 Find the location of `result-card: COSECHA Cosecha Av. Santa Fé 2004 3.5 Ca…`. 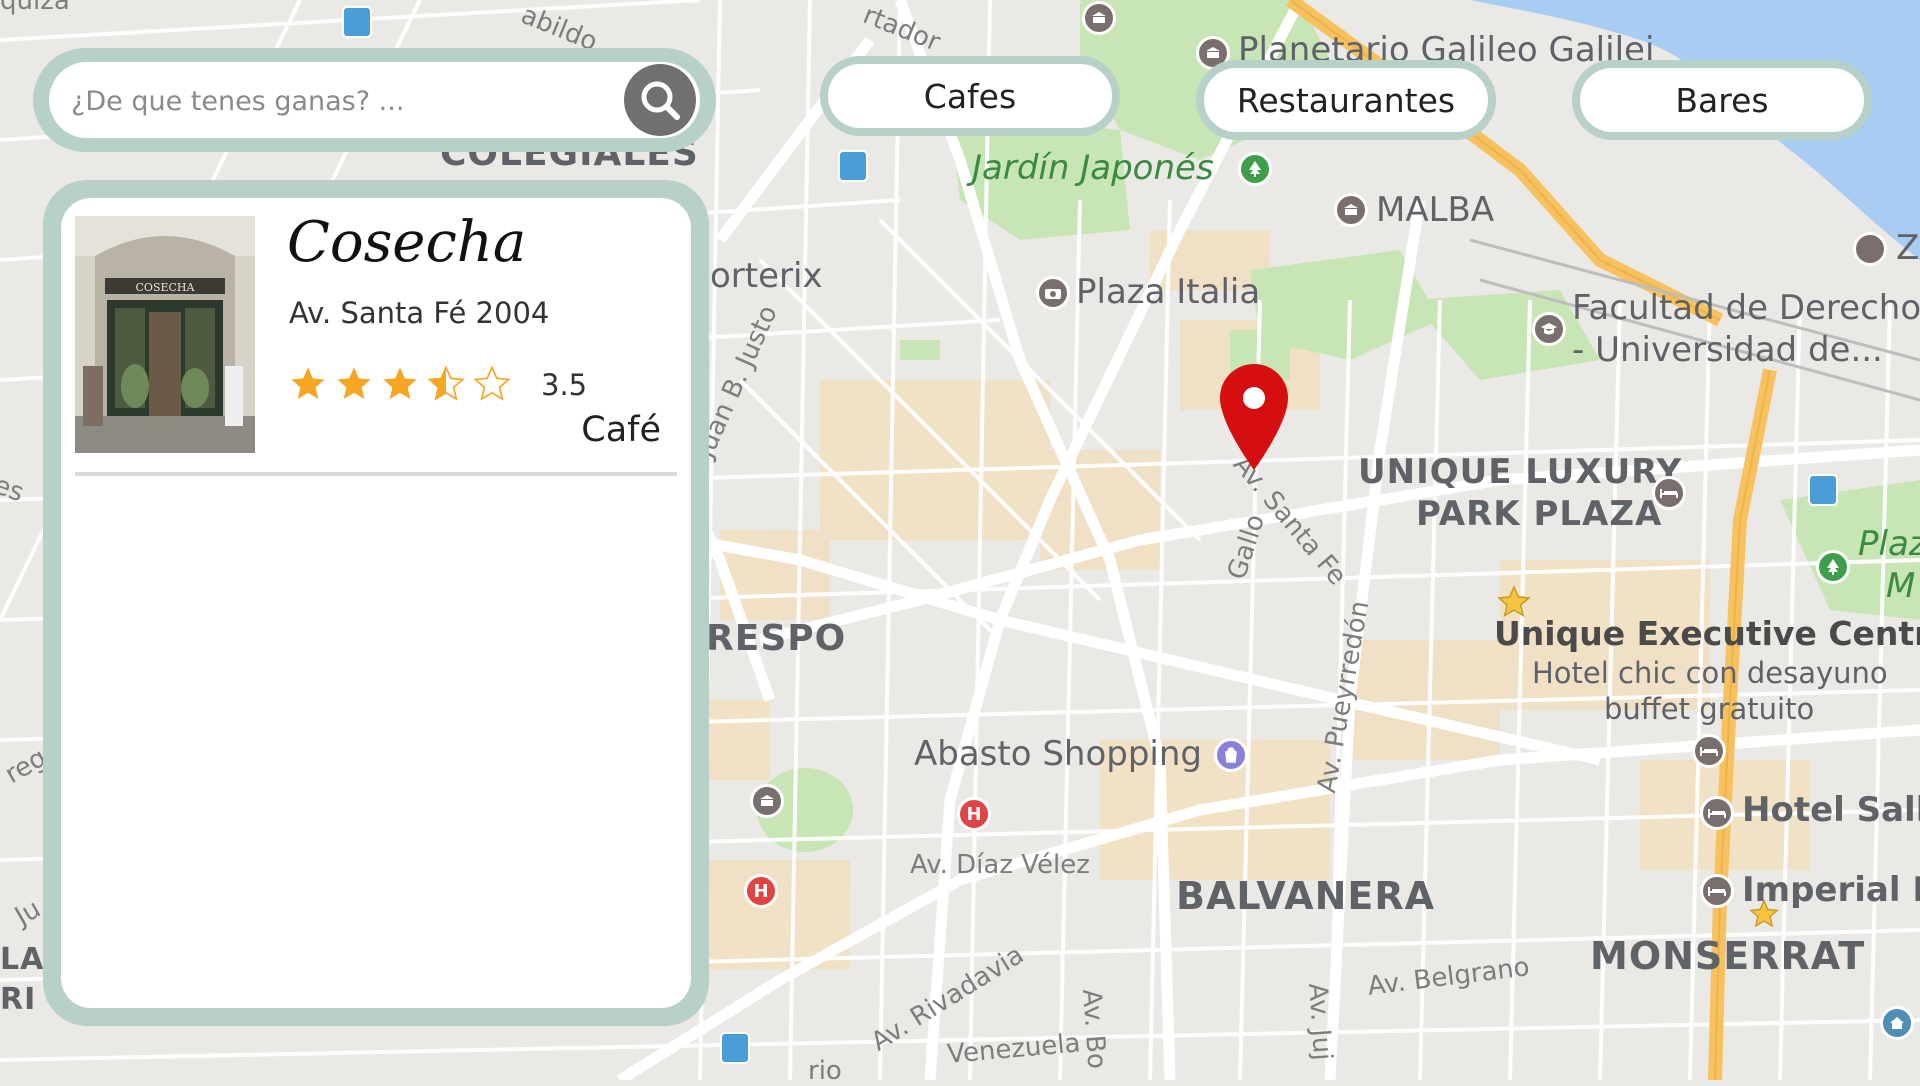

result-card: COSECHA Cosecha Av. Santa Fé 2004 3.5 Ca… is located at coordinates (376, 343).